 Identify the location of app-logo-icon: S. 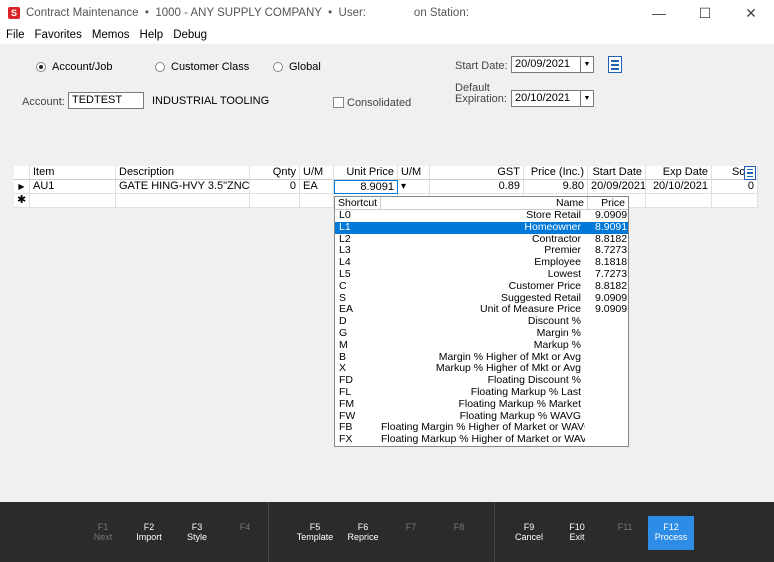
(14, 13).